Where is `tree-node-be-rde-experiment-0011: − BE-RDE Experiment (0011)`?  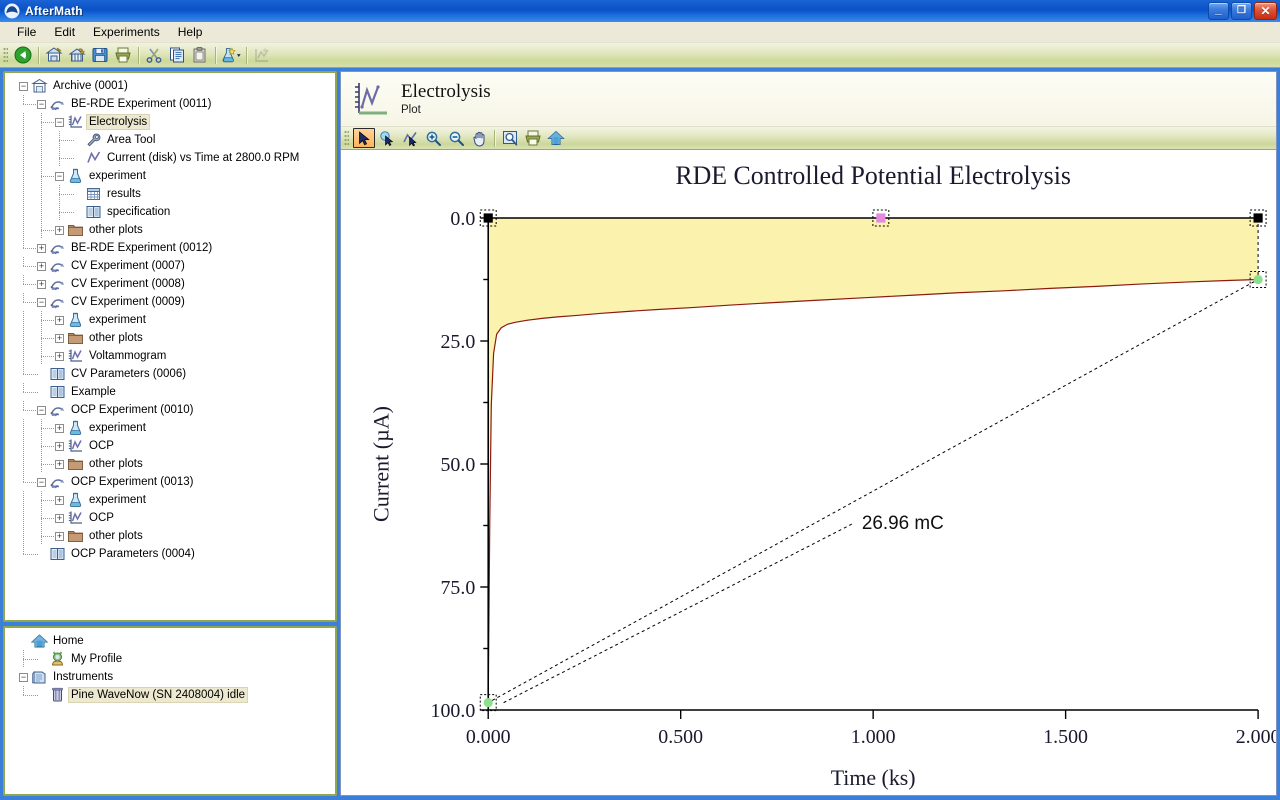
tree-node-be-rde-experiment-0011: − BE-RDE Experiment (0011) is located at coordinates (170, 104).